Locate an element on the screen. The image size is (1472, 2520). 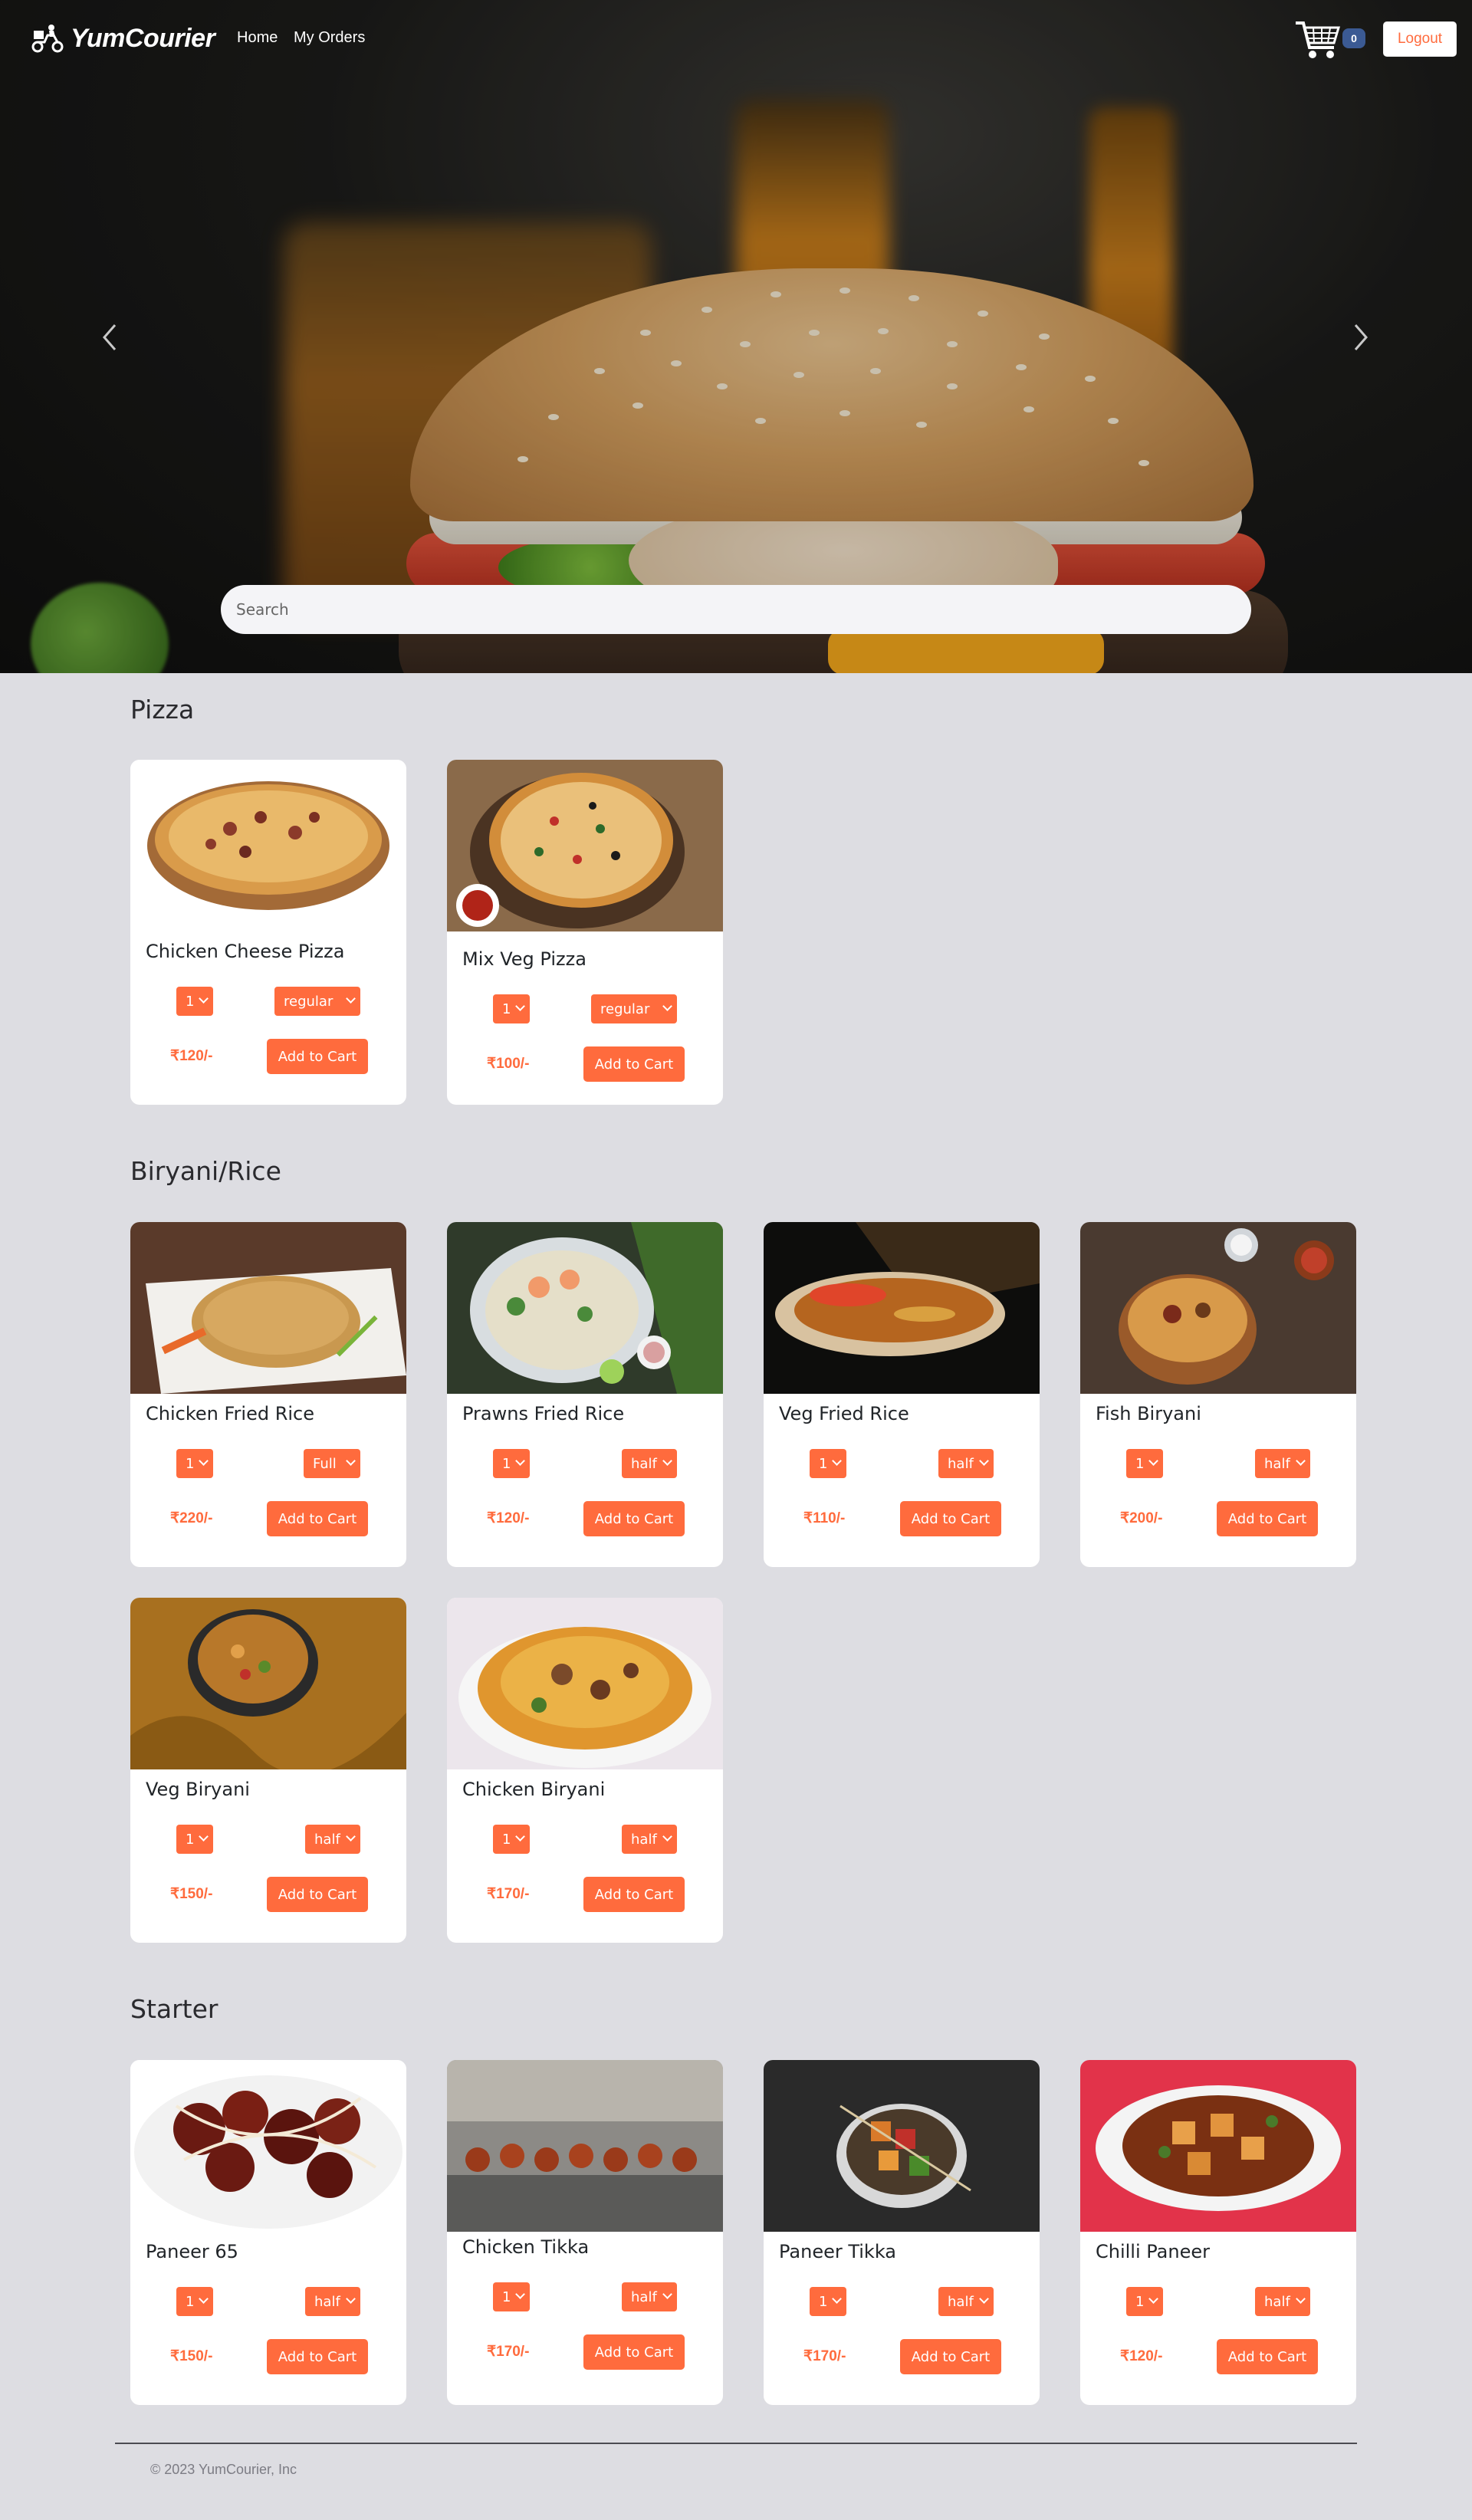
cart-icon is located at coordinates (1318, 39).